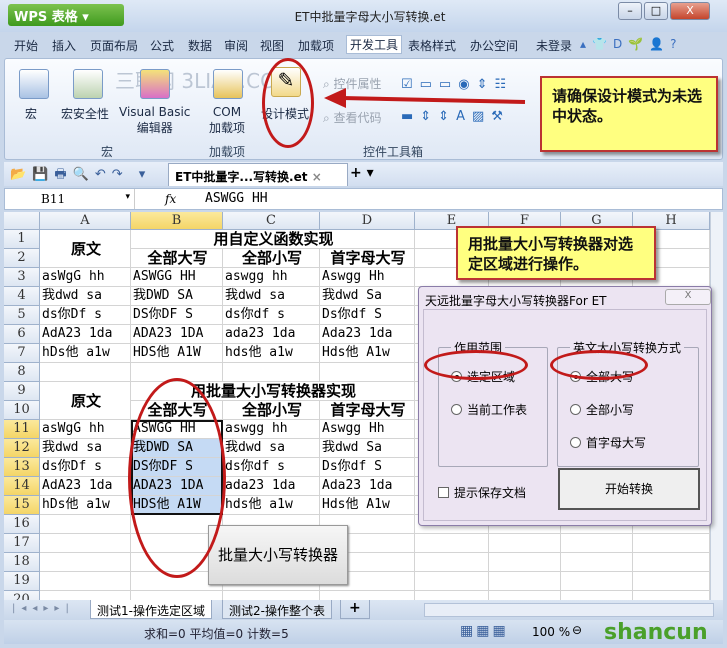 This screenshot has width=727, height=648. I want to click on table-cell: Ada23 1da, so click(367, 486).